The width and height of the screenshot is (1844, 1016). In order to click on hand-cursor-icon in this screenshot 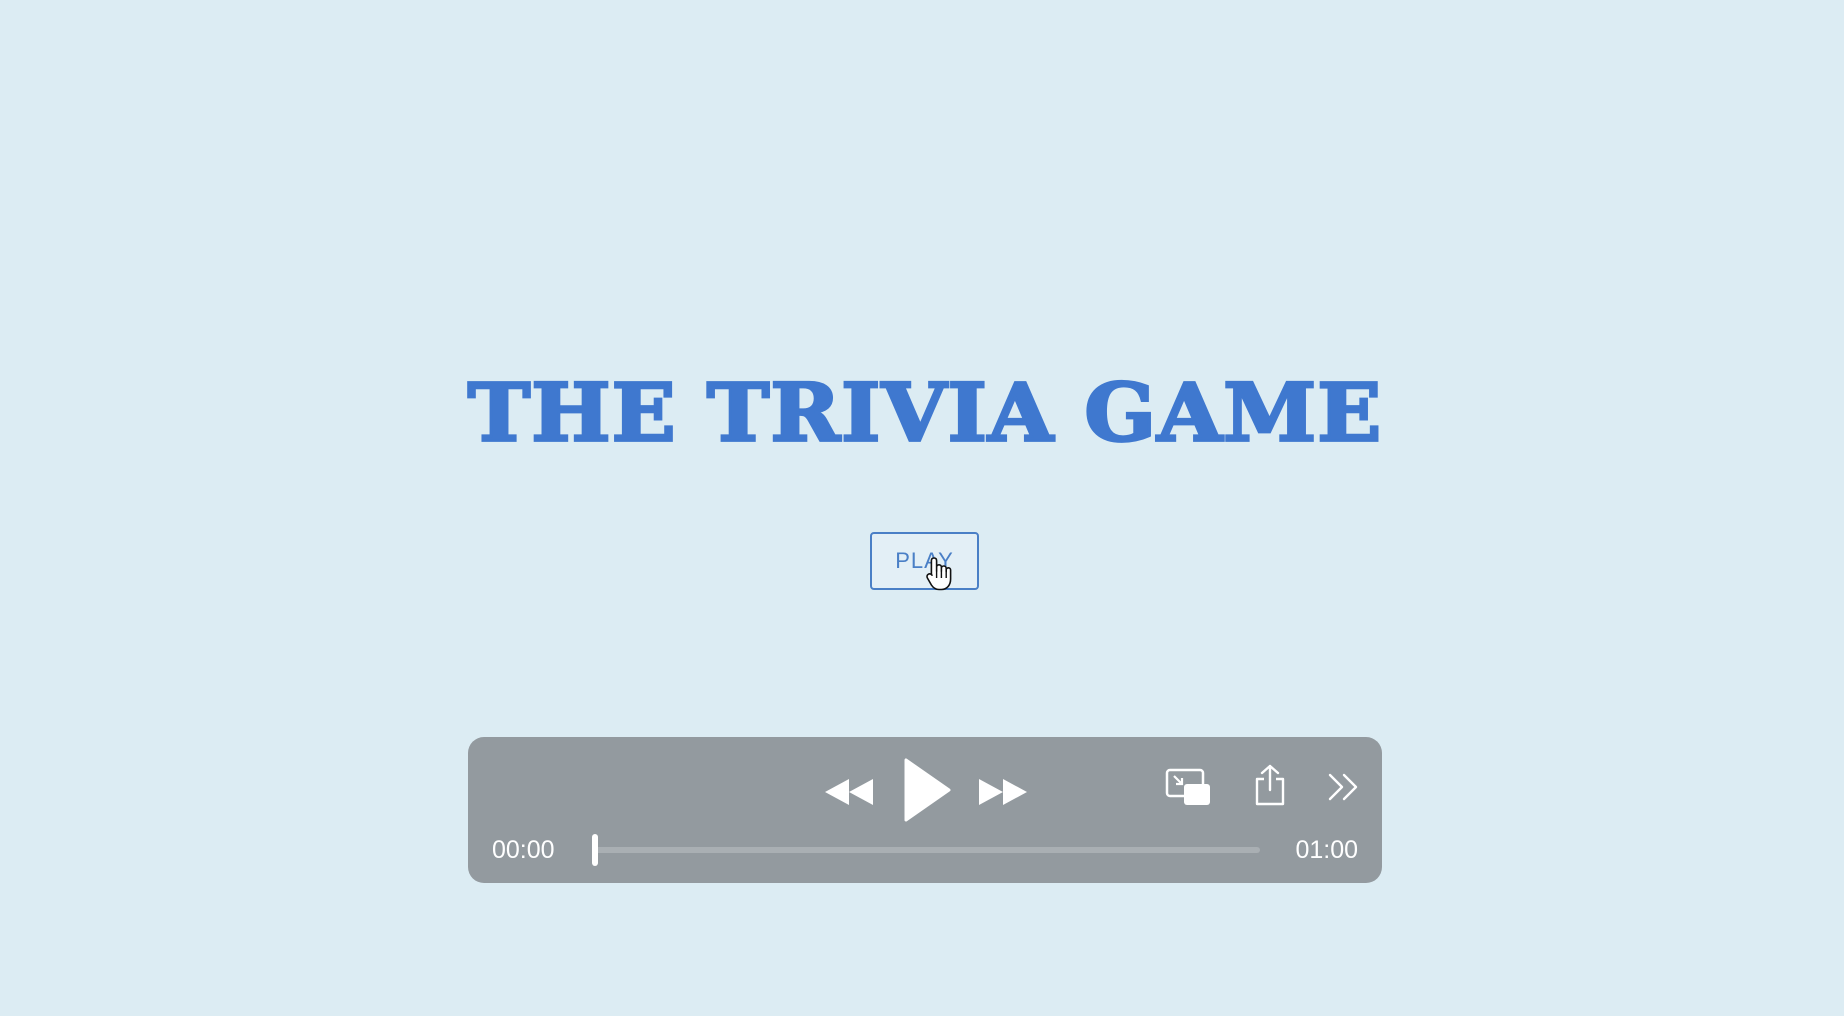, I will do `click(940, 574)`.